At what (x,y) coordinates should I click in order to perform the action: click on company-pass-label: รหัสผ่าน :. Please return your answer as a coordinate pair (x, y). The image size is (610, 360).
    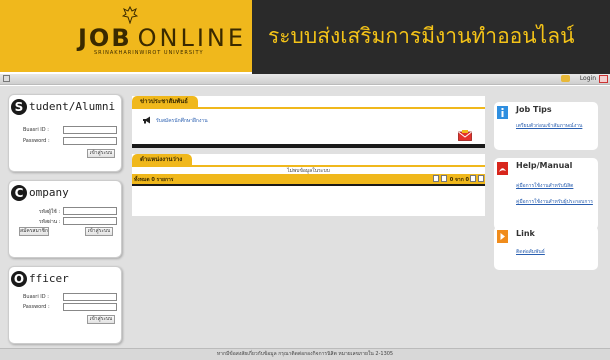
    Looking at the image, I should click on (50, 222).